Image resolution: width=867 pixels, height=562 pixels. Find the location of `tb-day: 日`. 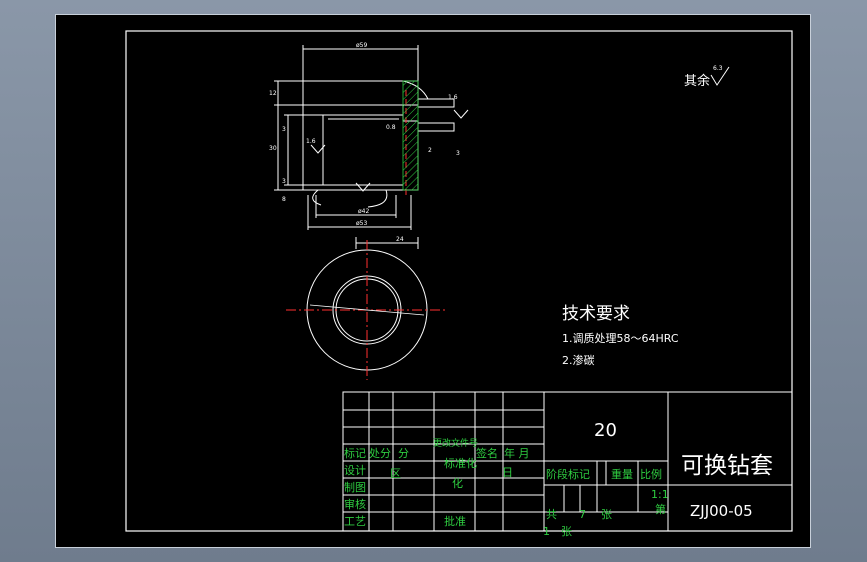

tb-day: 日 is located at coordinates (507, 472).